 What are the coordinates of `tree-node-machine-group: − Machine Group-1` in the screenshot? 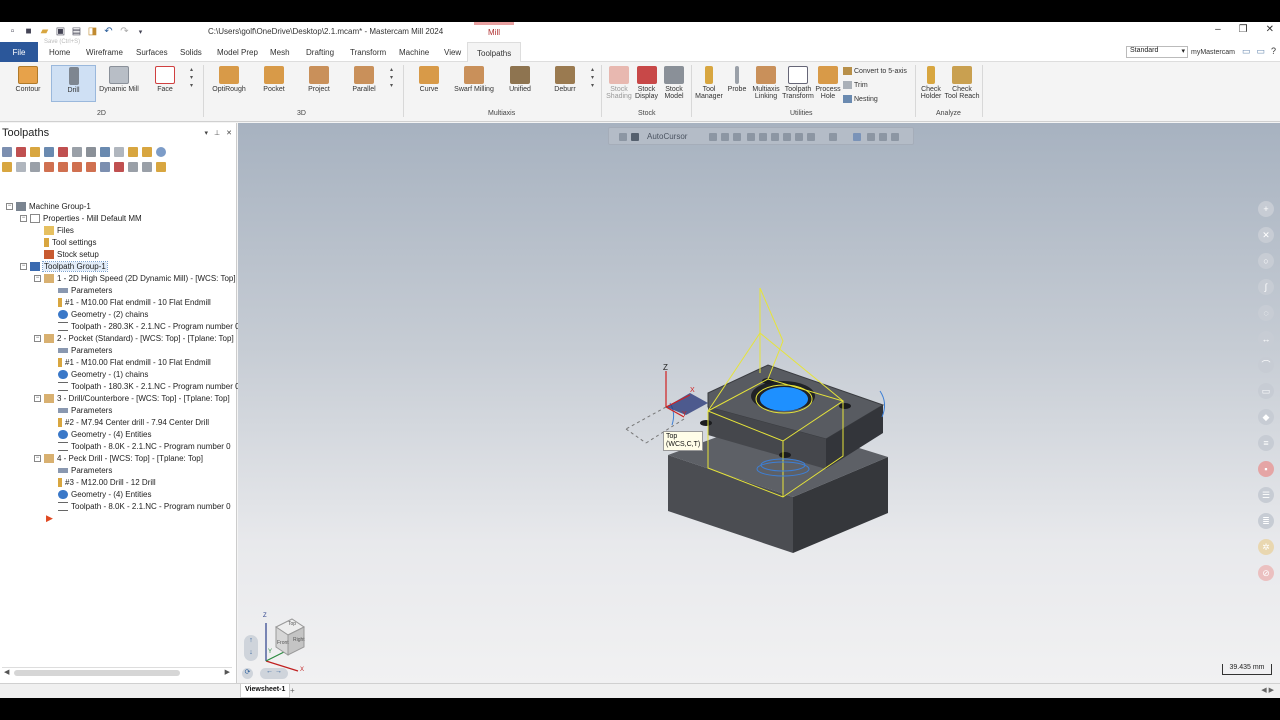 It's located at (48, 206).